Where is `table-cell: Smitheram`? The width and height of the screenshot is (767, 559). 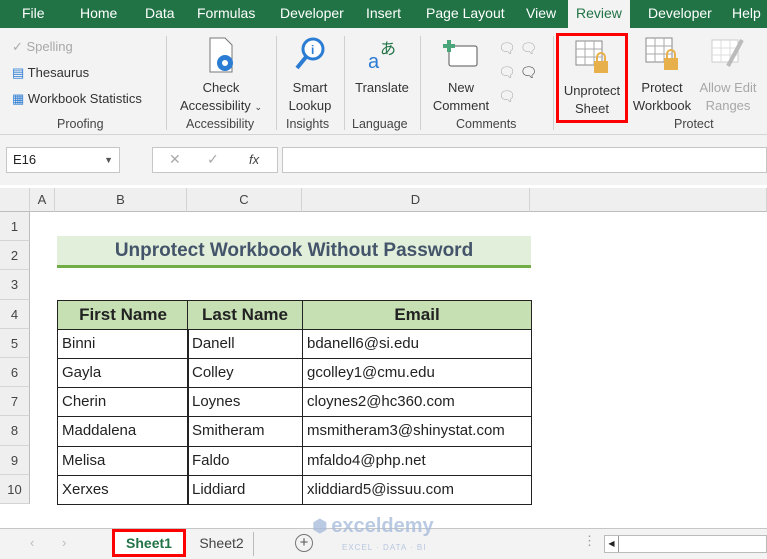 table-cell: Smitheram is located at coordinates (245, 431).